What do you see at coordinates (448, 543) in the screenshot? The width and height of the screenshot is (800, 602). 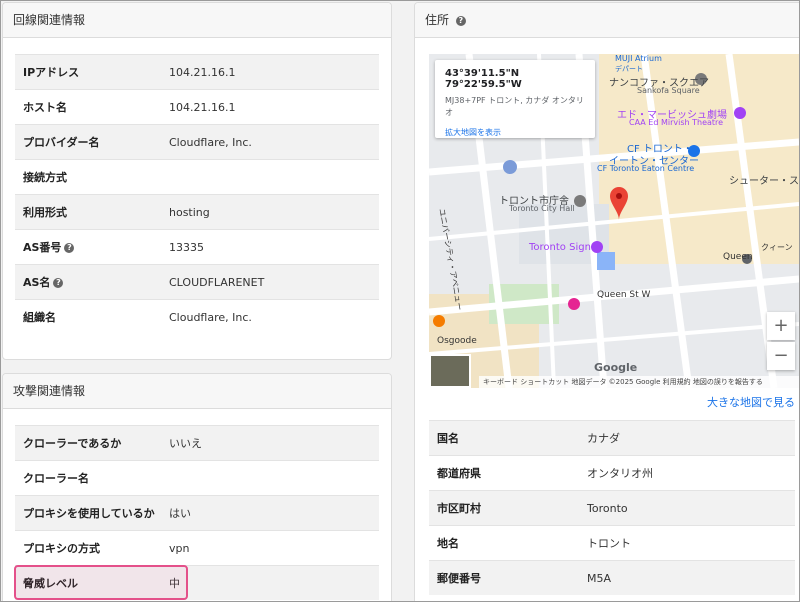 I see `row-key-label: 地名` at bounding box center [448, 543].